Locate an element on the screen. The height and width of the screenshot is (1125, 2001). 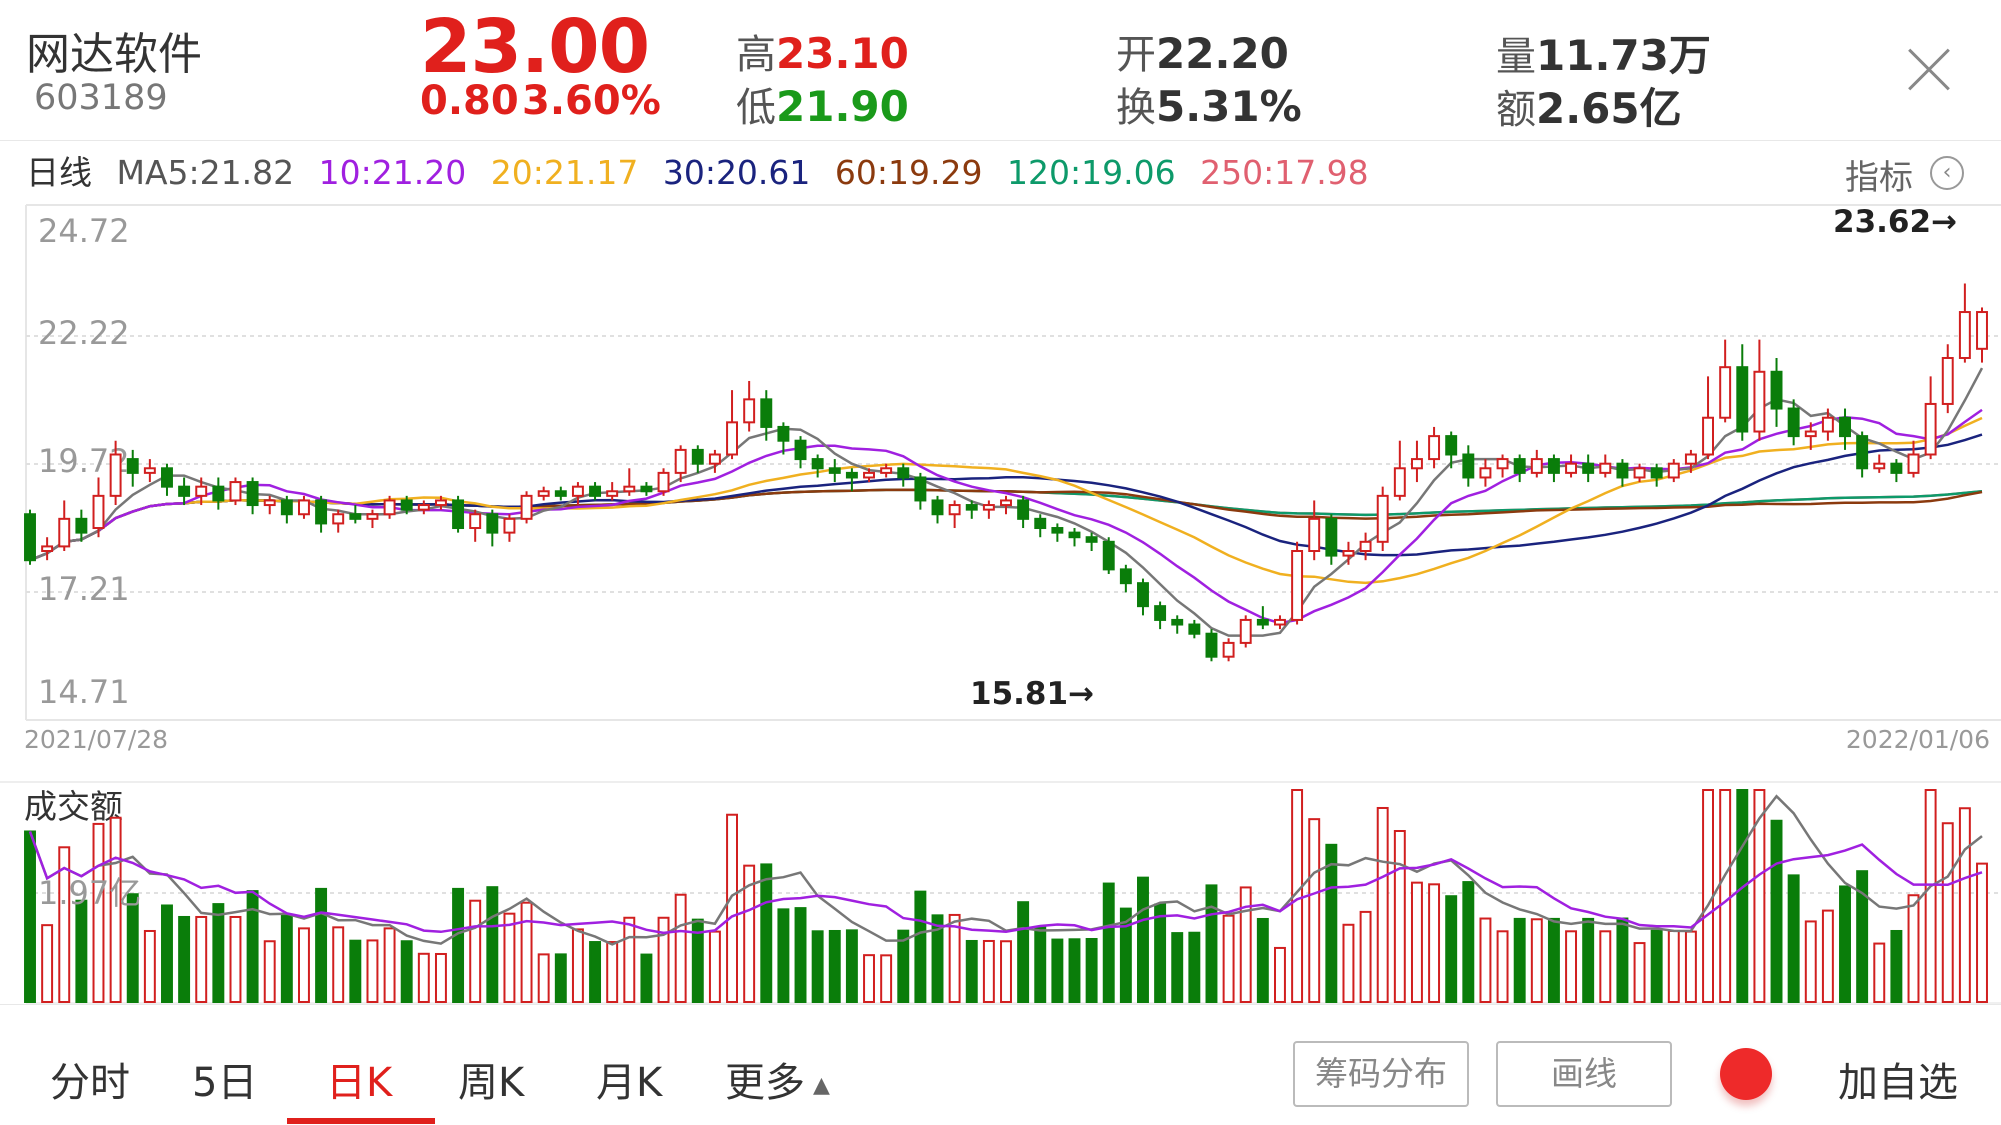
tab-more: 更多 ▲ is located at coordinates (777, 1079).